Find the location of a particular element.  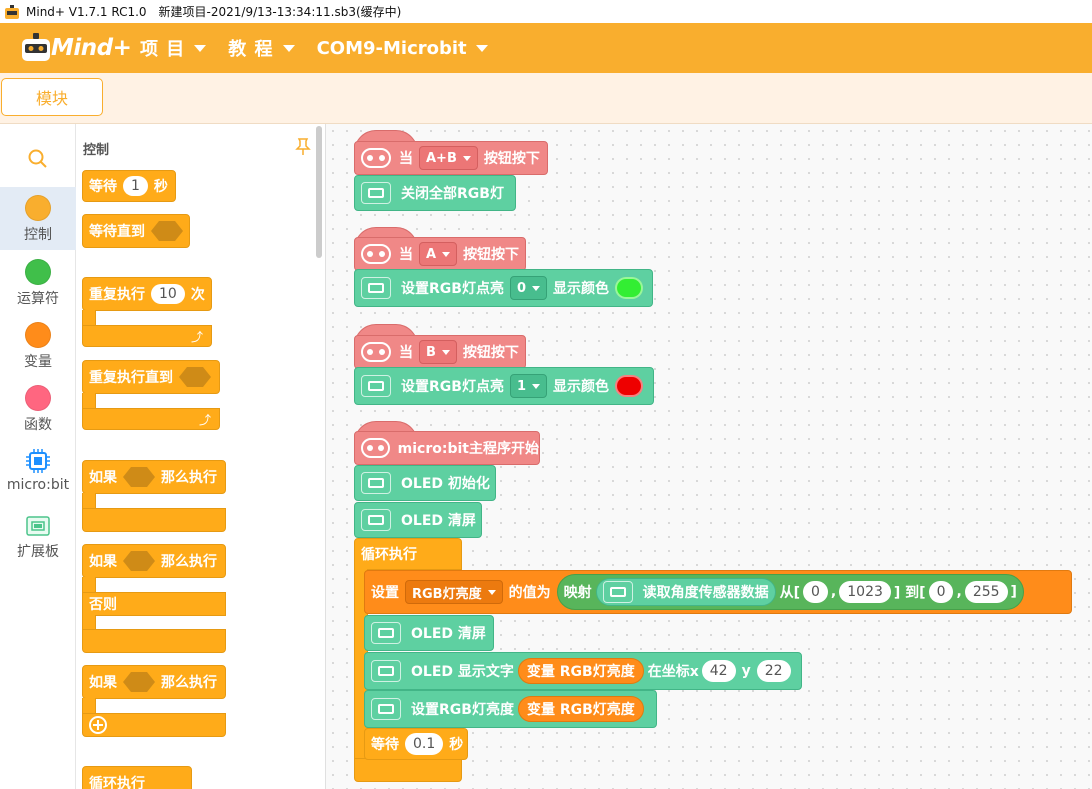

palette-scrollbar is located at coordinates (319, 192).